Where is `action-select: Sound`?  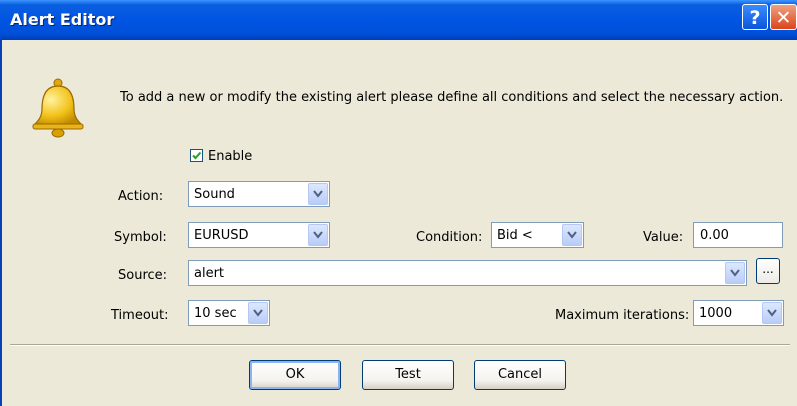 action-select: Sound is located at coordinates (259, 194).